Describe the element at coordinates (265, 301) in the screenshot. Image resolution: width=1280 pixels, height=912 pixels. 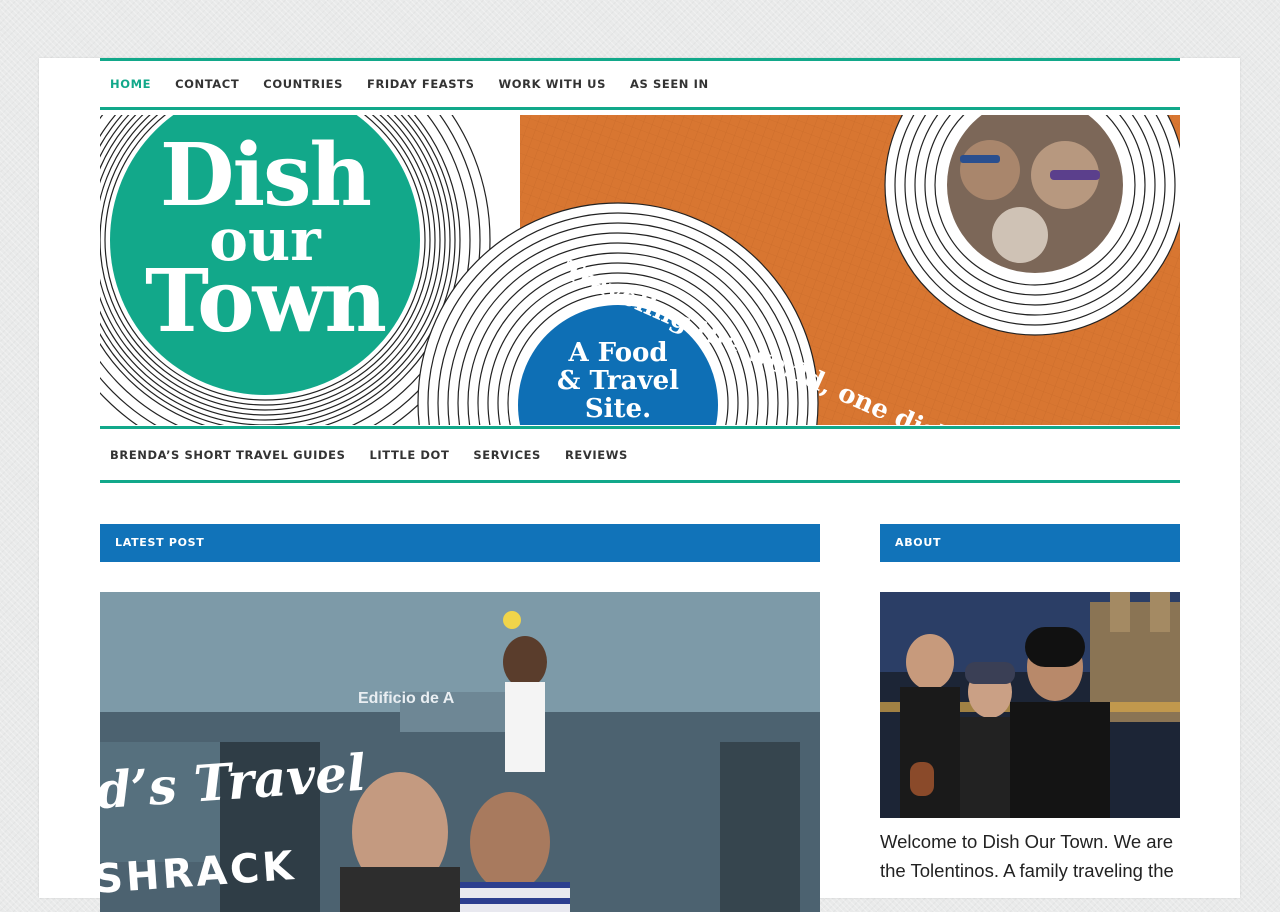
I see `logo-line-town: Town` at that location.